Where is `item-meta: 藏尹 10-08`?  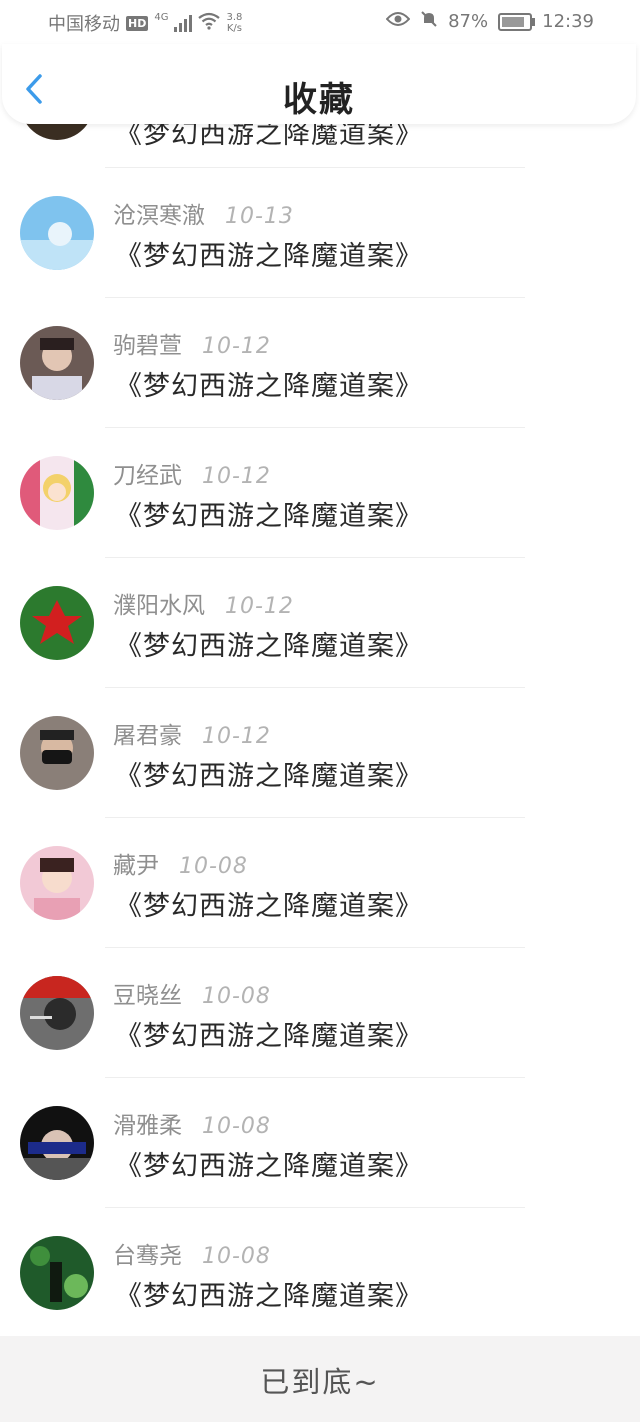
item-meta: 藏尹 10-08 is located at coordinates (180, 863).